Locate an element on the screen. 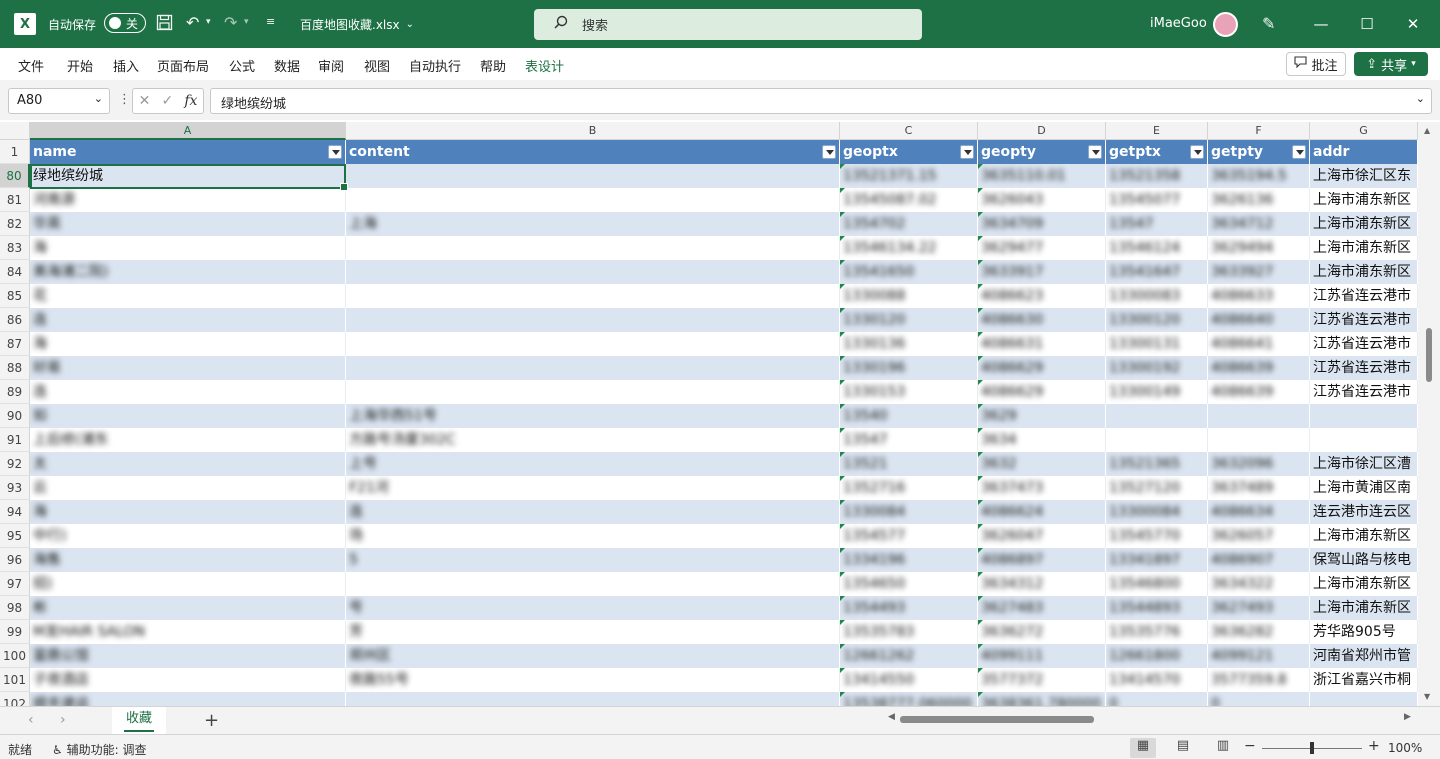 The height and width of the screenshot is (759, 1440). cell-content: 连 is located at coordinates (593, 512).